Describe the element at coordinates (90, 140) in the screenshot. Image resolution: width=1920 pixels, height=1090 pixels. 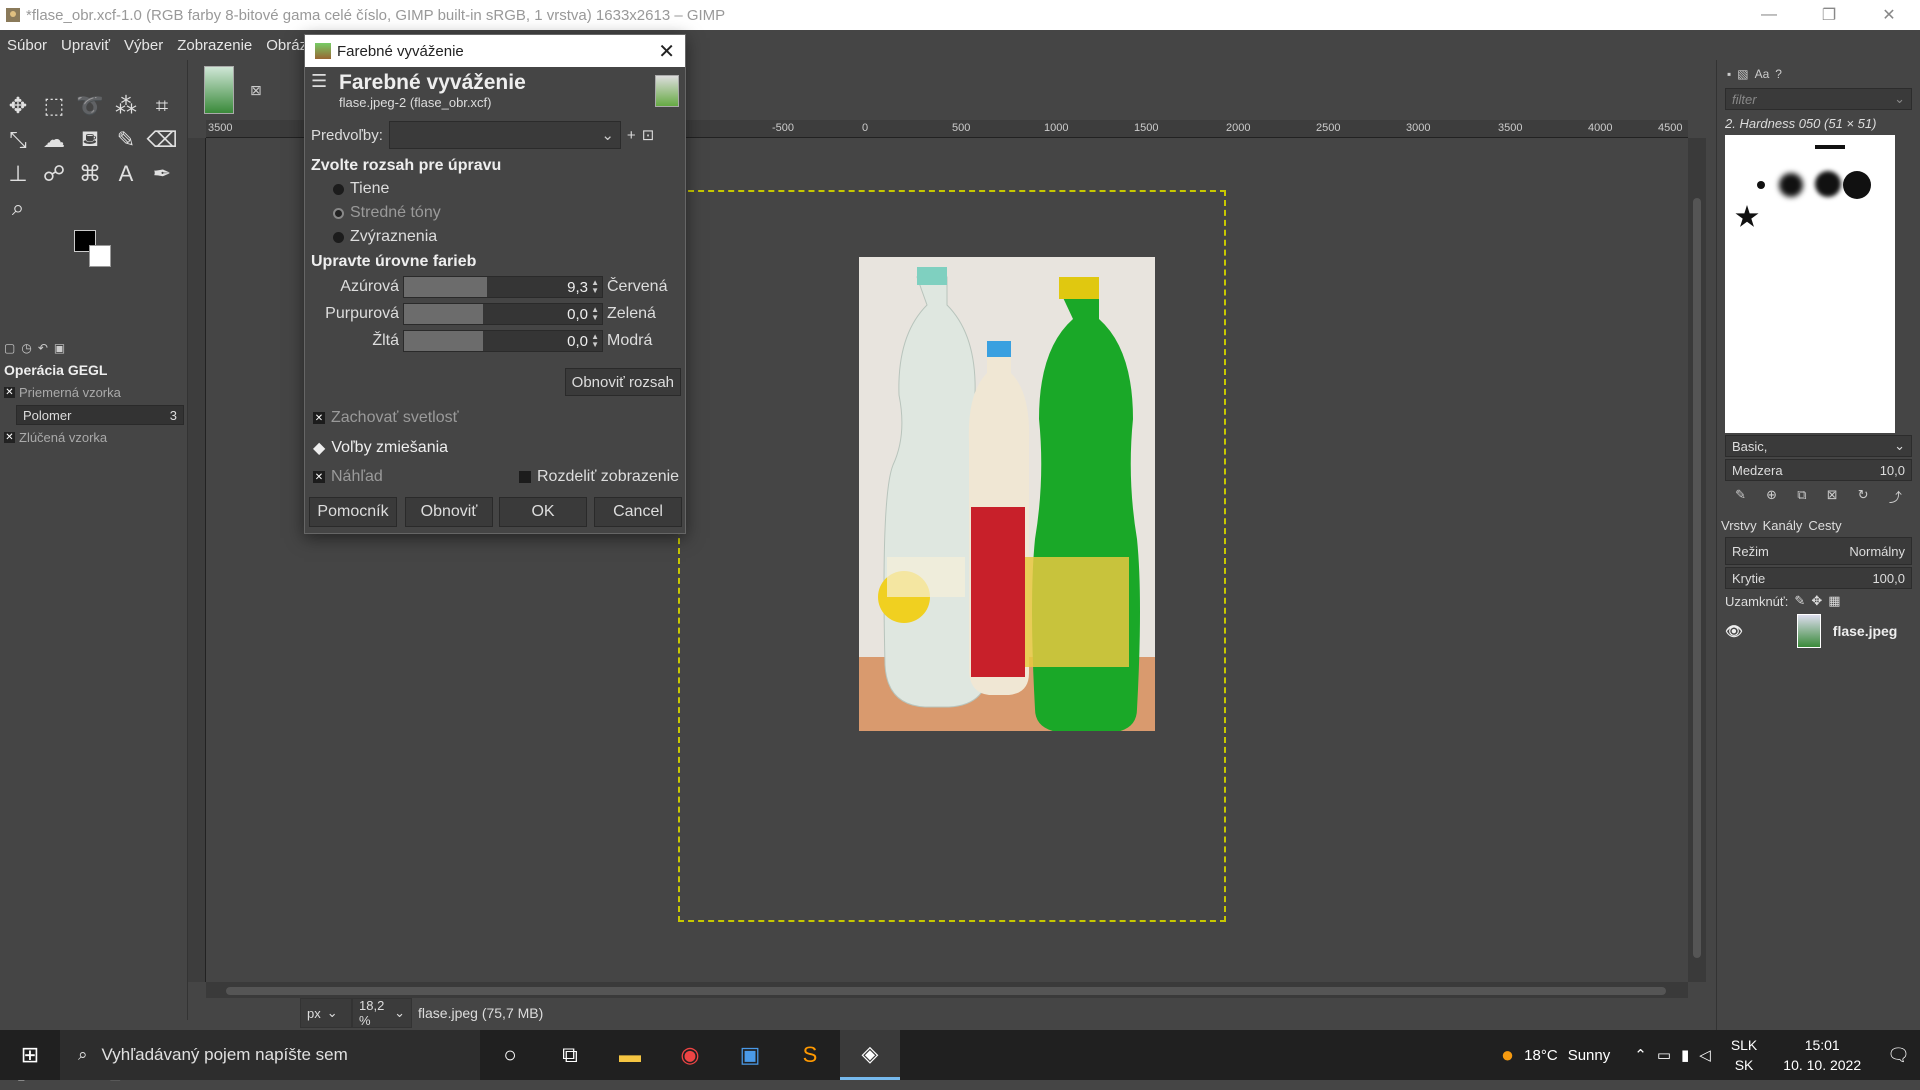
I see `bucket-fill-tool-icon: ⛾` at that location.